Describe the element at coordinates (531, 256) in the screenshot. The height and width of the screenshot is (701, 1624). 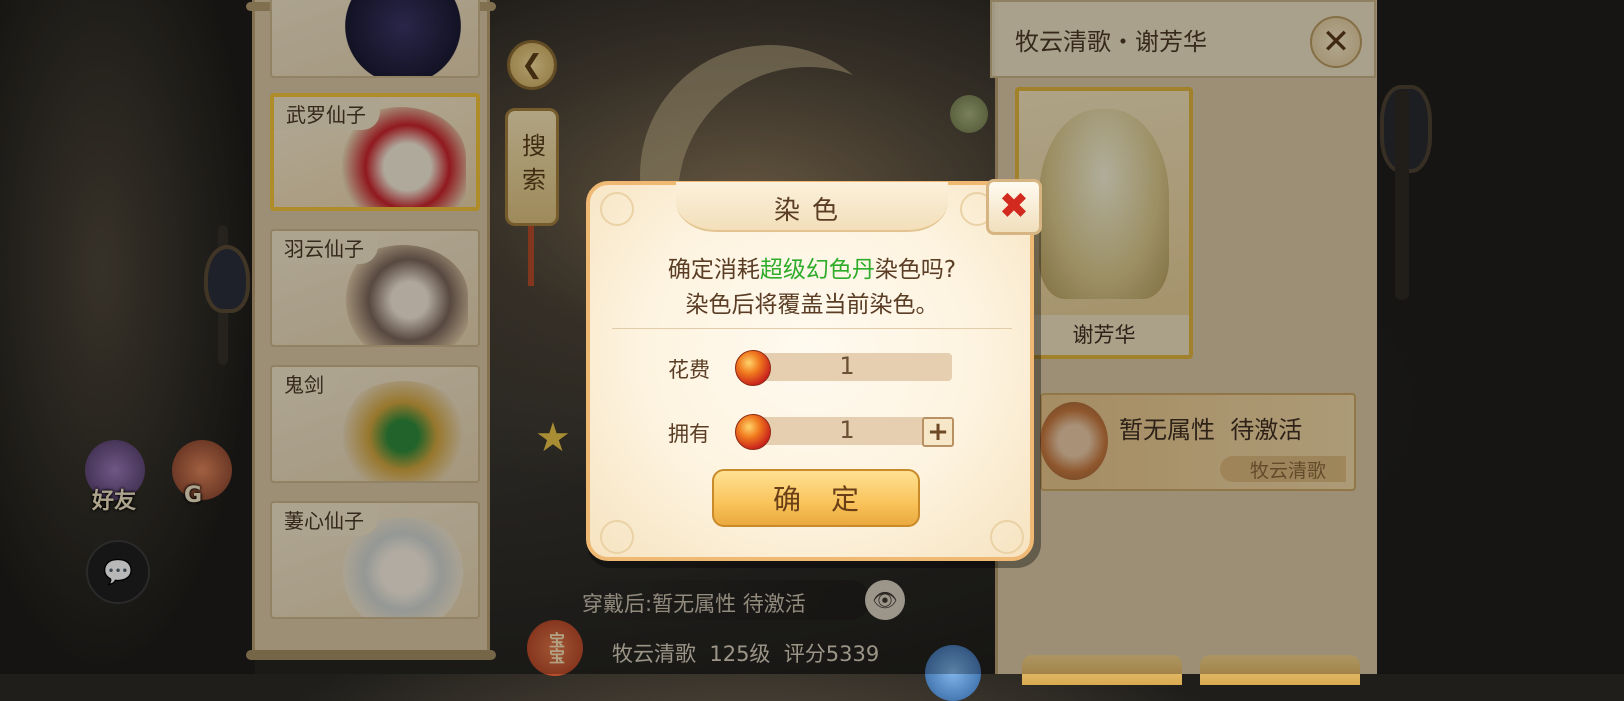
I see `tassel-decoration` at that location.